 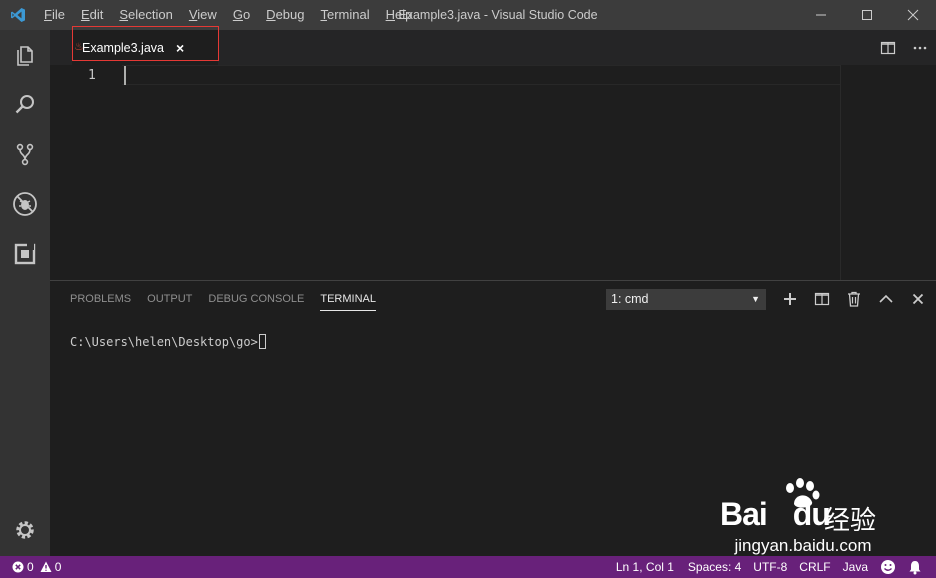 I want to click on close-window-button, so click(x=913, y=15).